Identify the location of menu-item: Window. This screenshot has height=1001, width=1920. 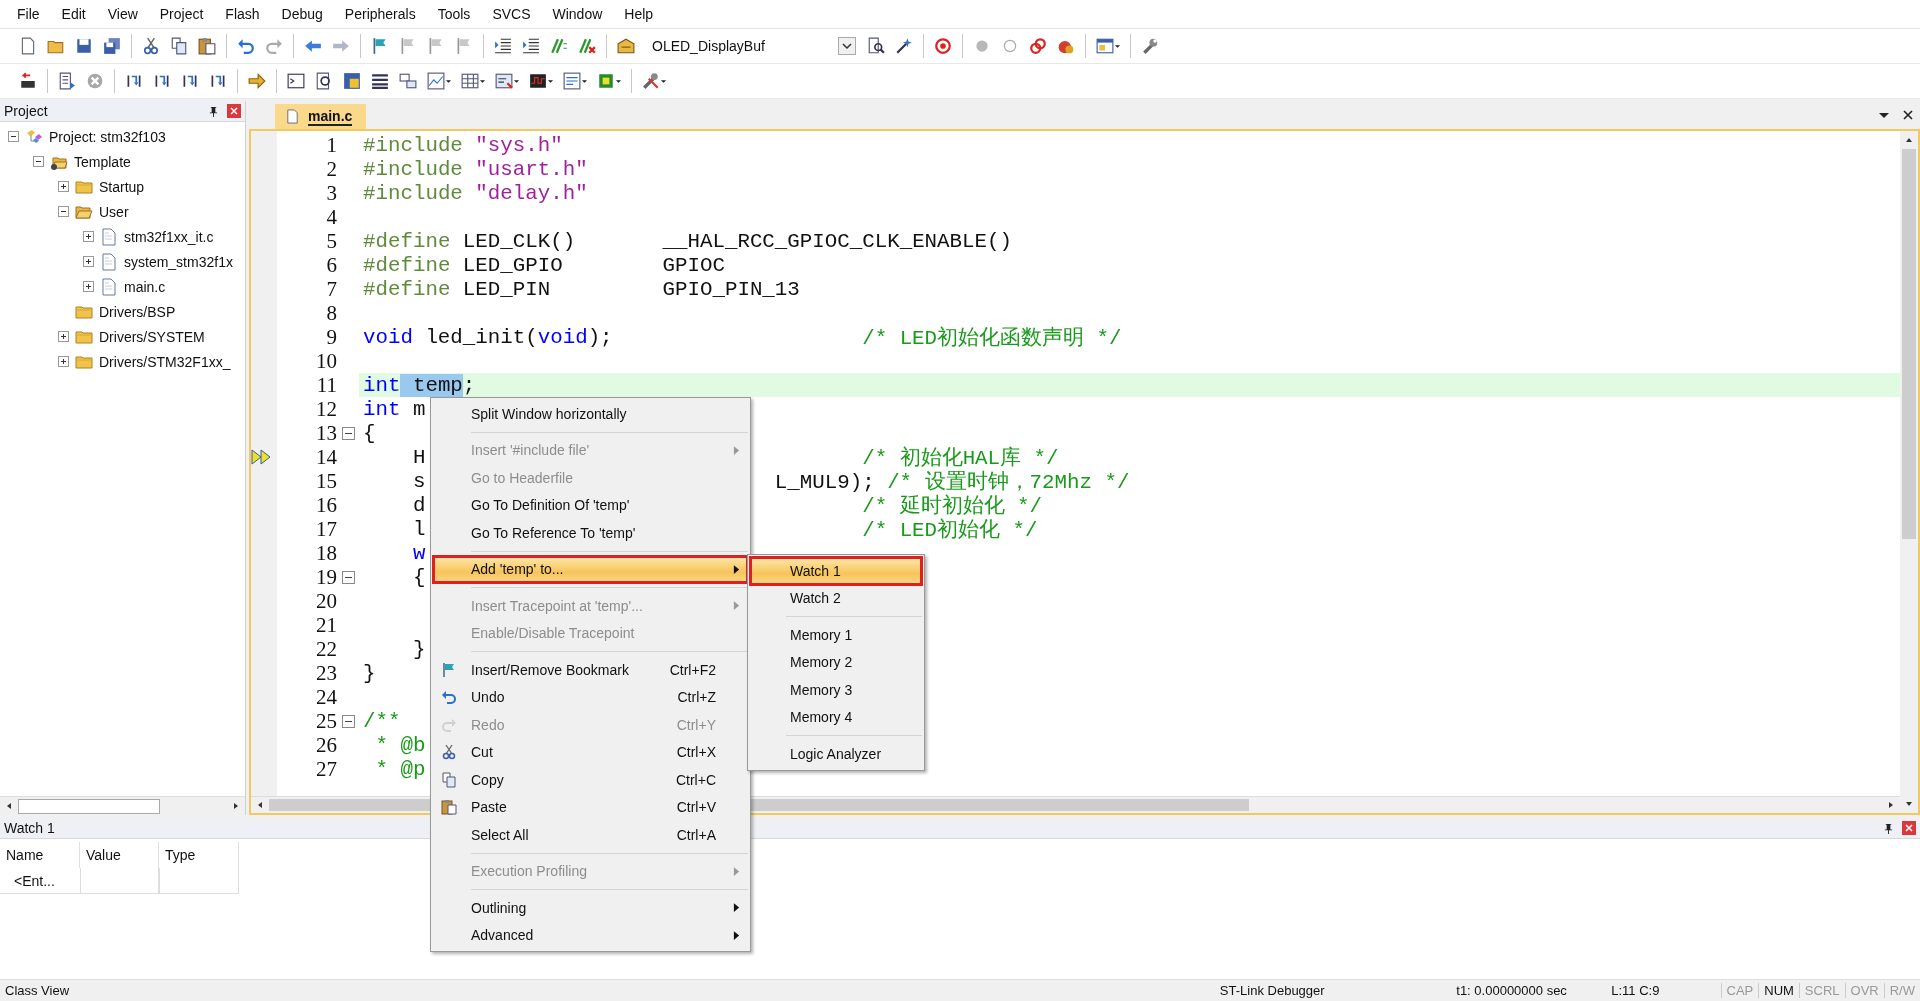
(577, 14).